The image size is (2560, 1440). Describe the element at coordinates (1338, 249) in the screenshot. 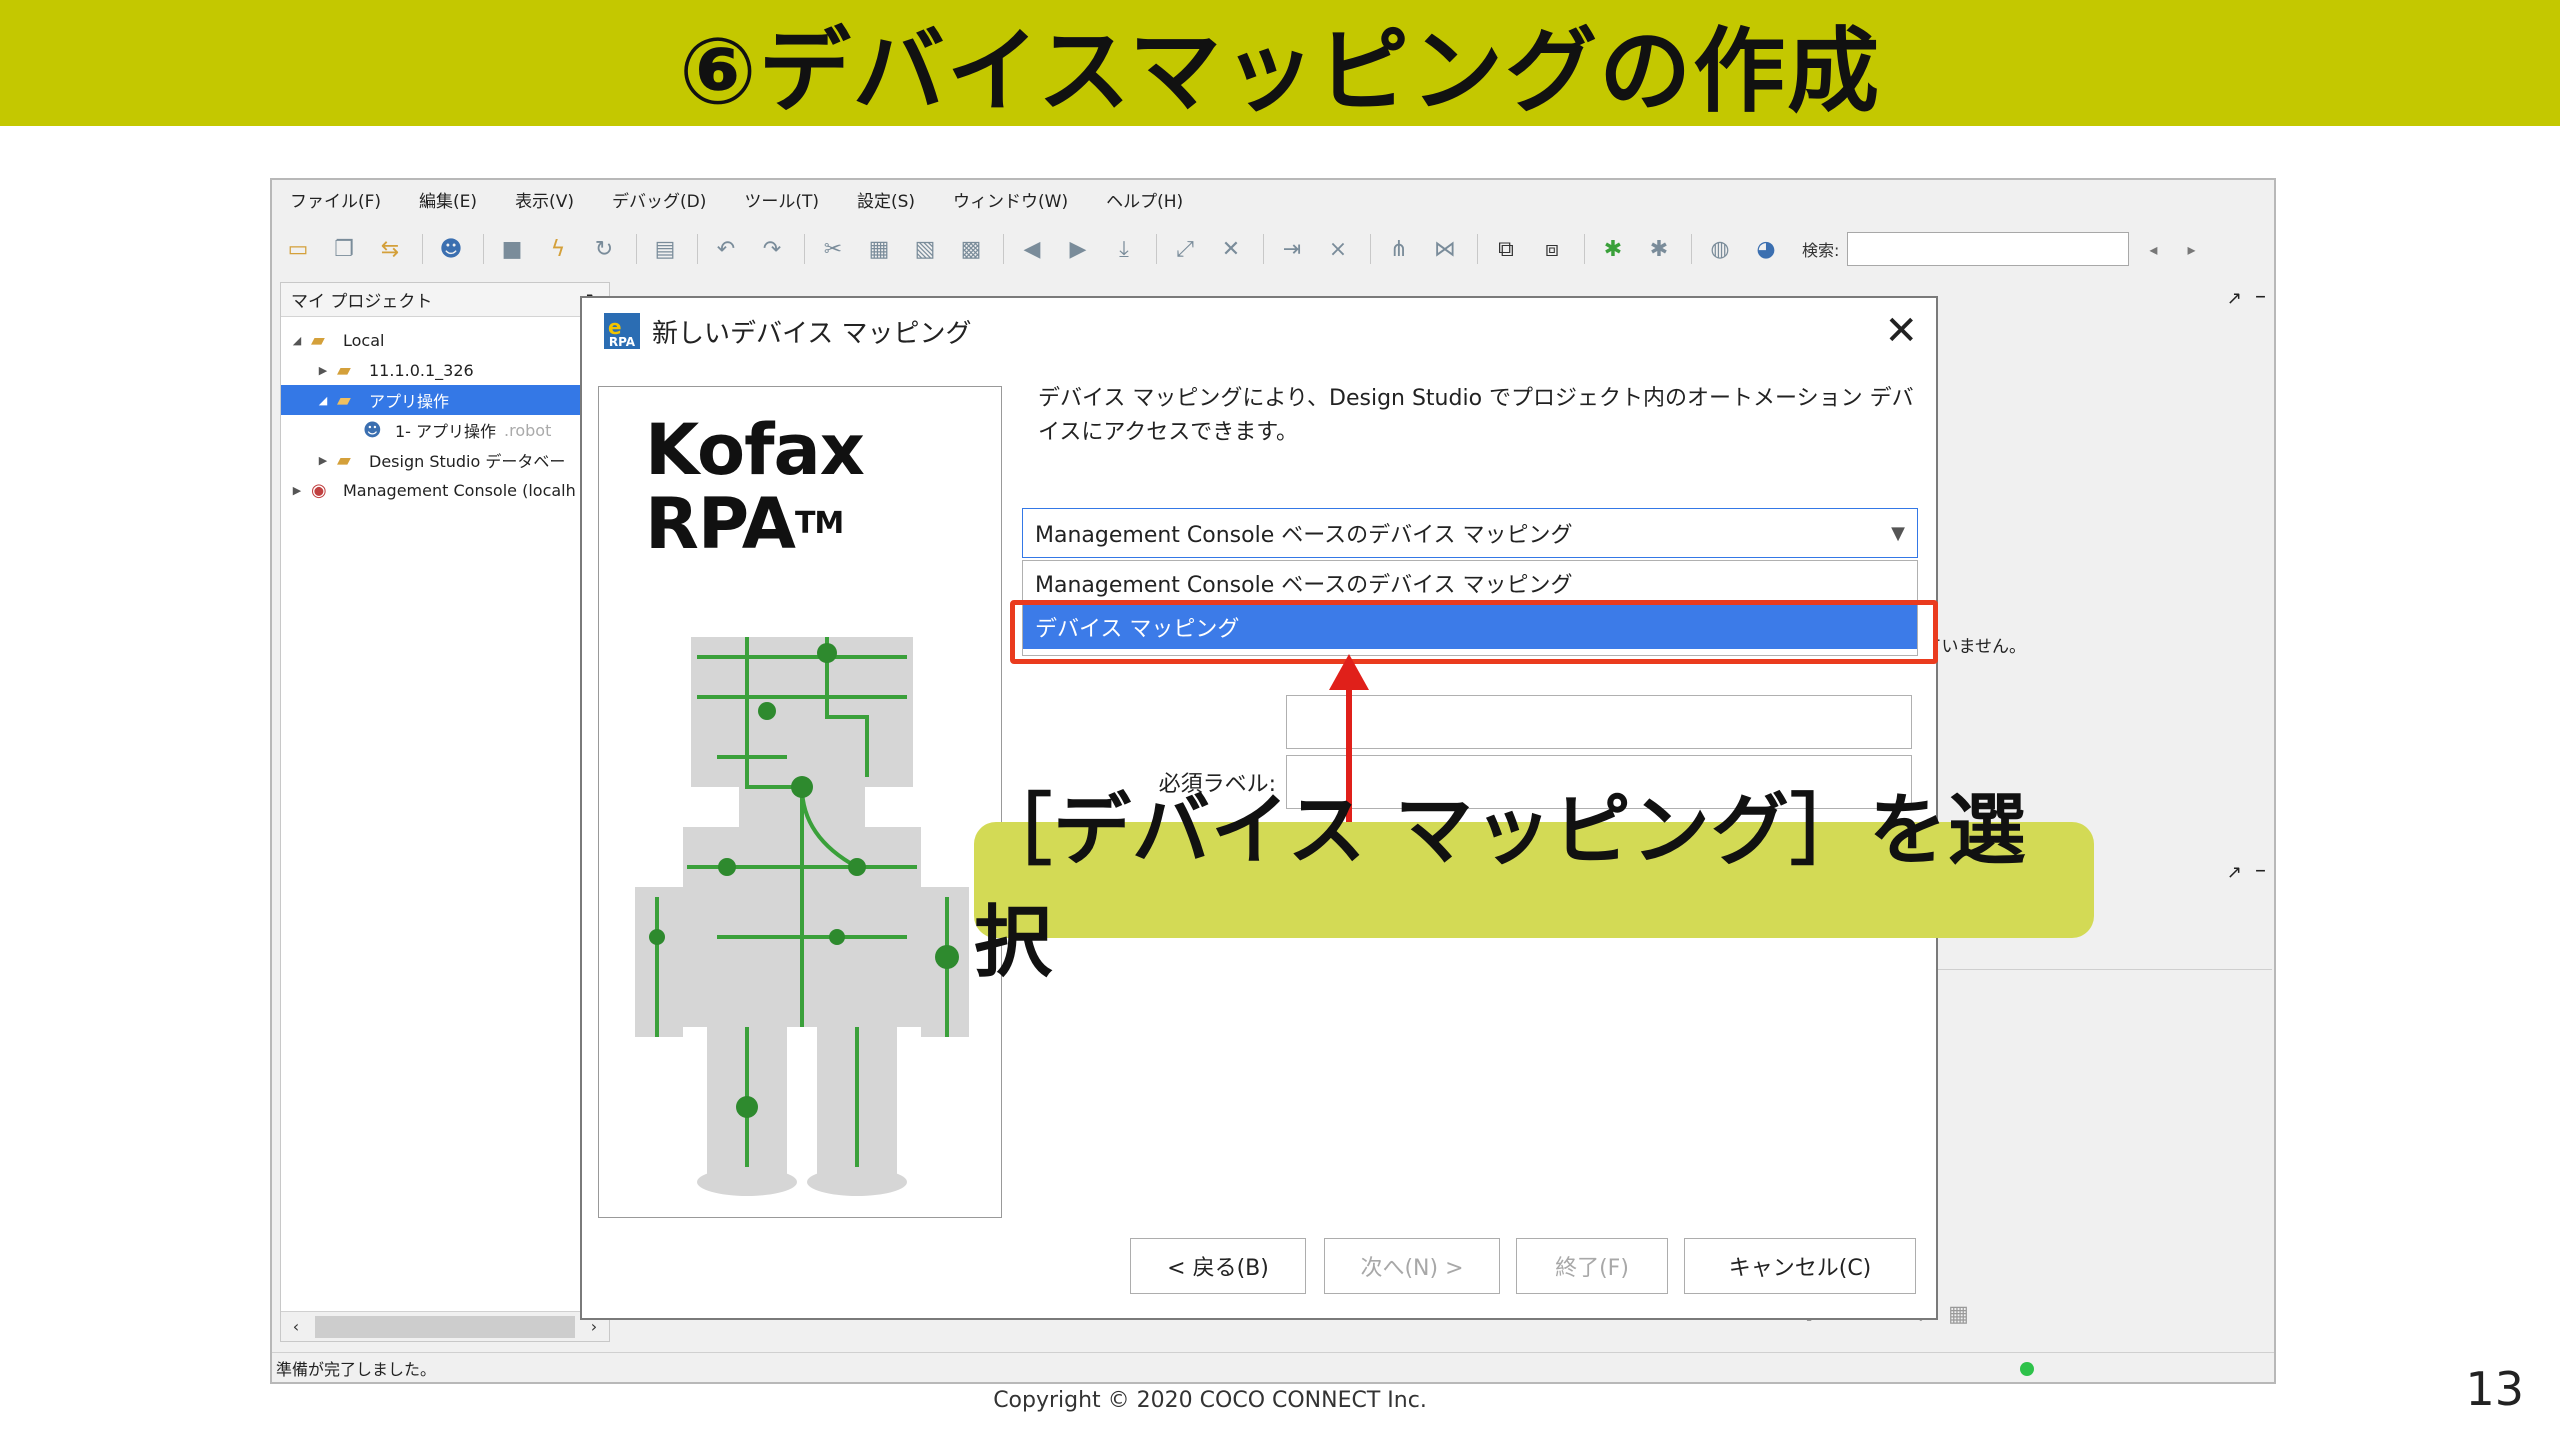

I see `remove-icon: ⨯` at that location.